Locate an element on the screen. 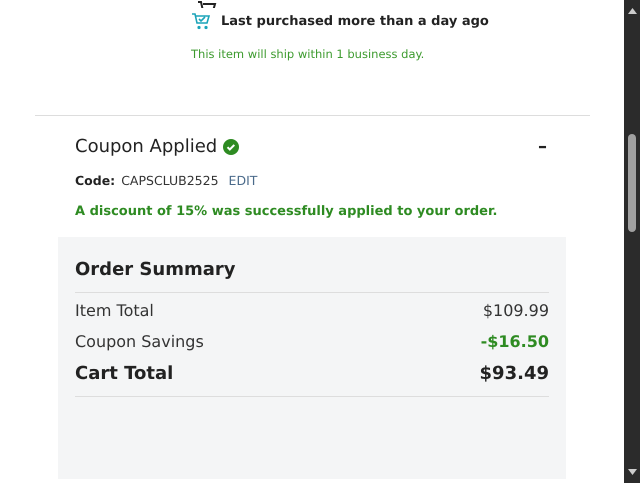  summary-label: Coupon Savings is located at coordinates (139, 341).